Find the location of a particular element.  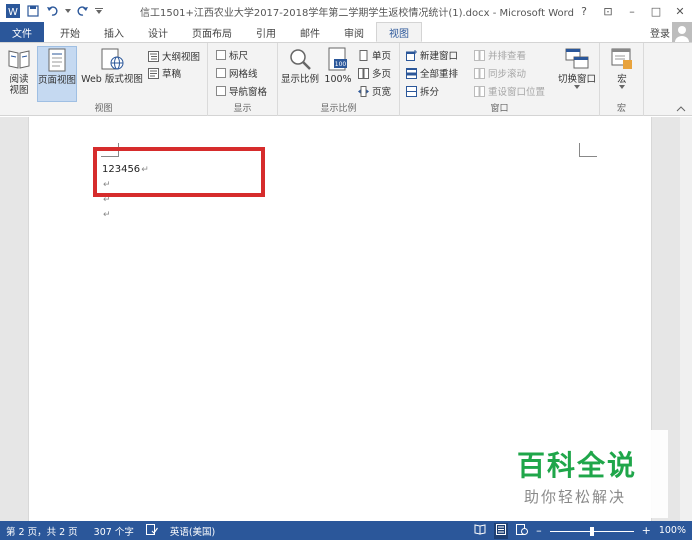

switch-windows-button: 切换窗口 is located at coordinates (577, 67).